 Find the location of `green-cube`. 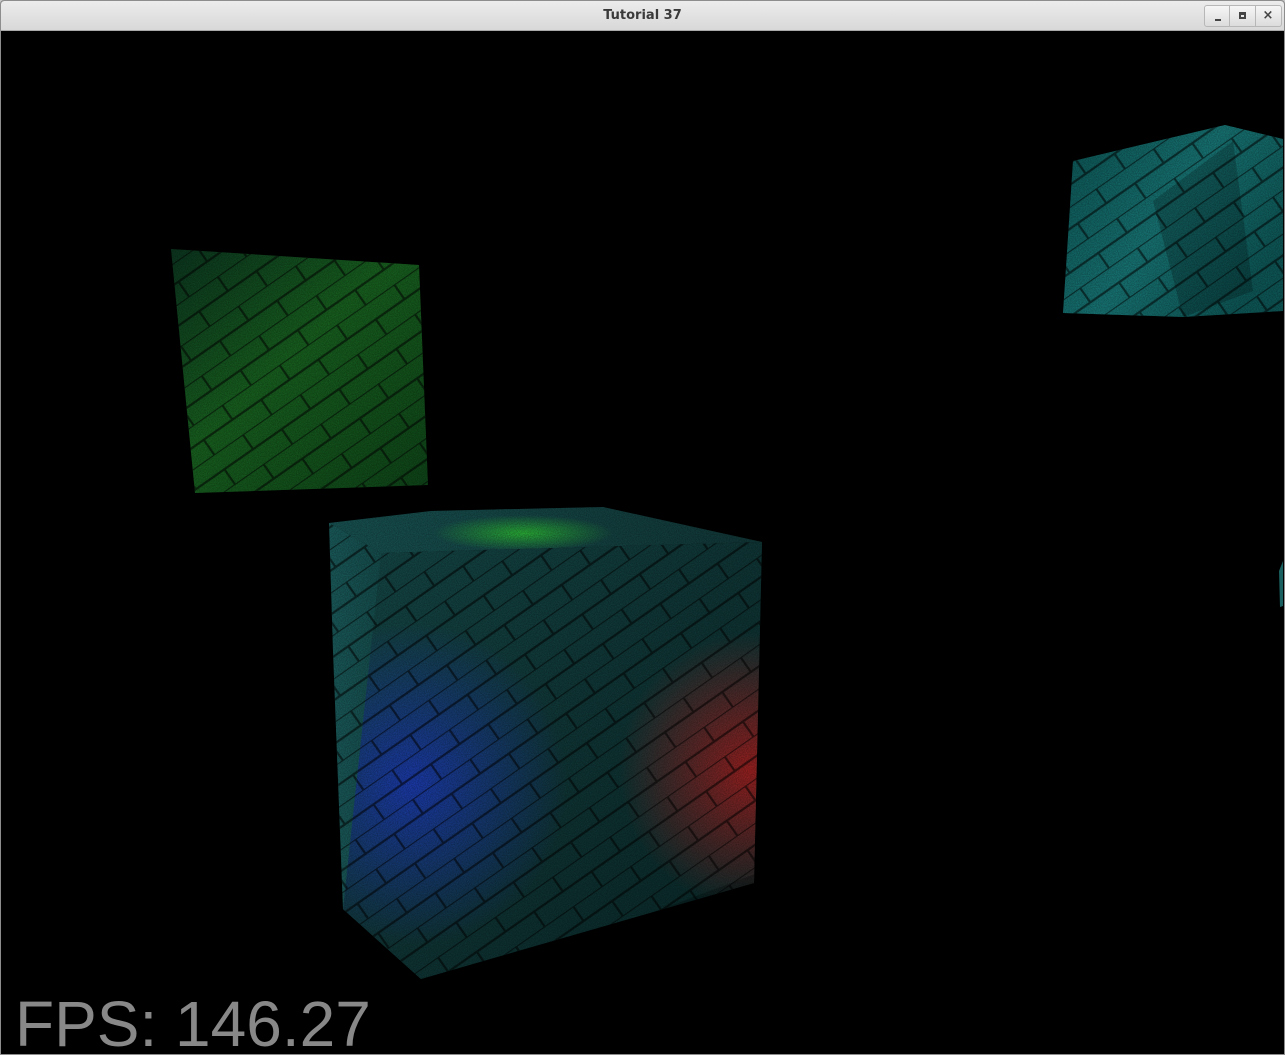

green-cube is located at coordinates (299, 371).